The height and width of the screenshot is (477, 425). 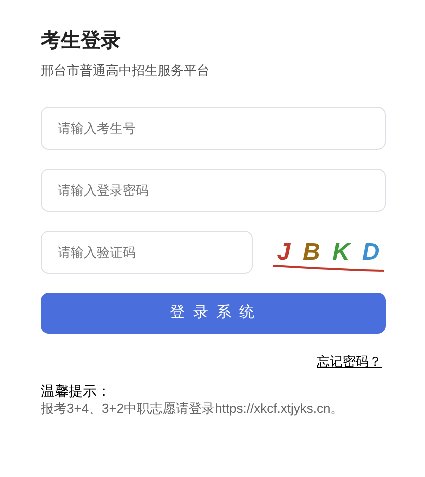 I want to click on captcha-image: J B K D, so click(x=328, y=252).